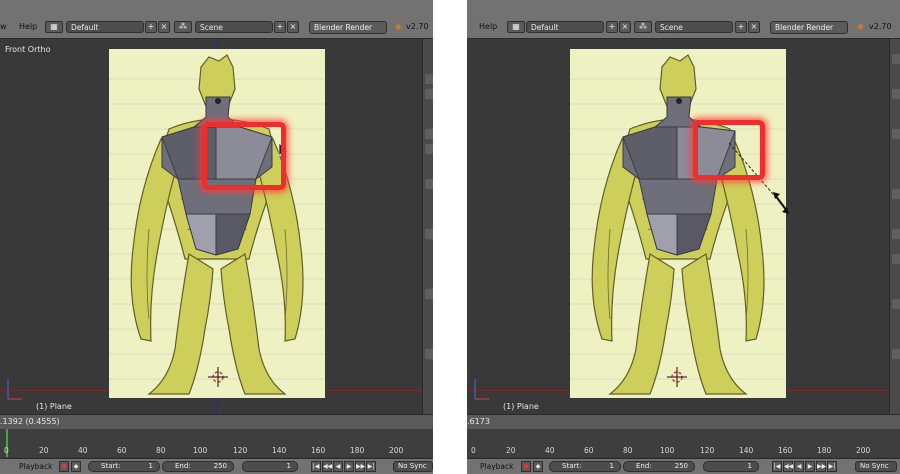  What do you see at coordinates (122, 450) in the screenshot?
I see `tick-label: 60` at bounding box center [122, 450].